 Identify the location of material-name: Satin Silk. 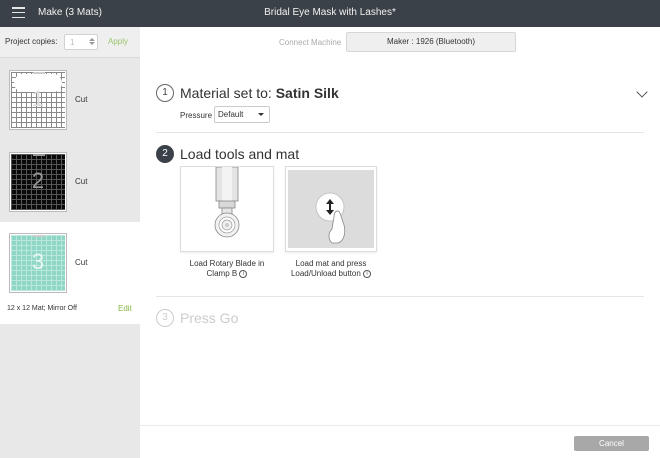
(307, 93).